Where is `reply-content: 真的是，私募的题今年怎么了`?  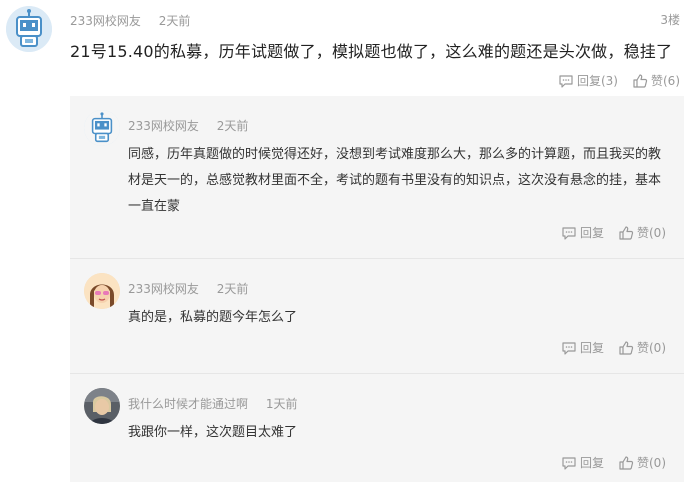 reply-content: 真的是，私募的题今年怎么了 is located at coordinates (213, 317).